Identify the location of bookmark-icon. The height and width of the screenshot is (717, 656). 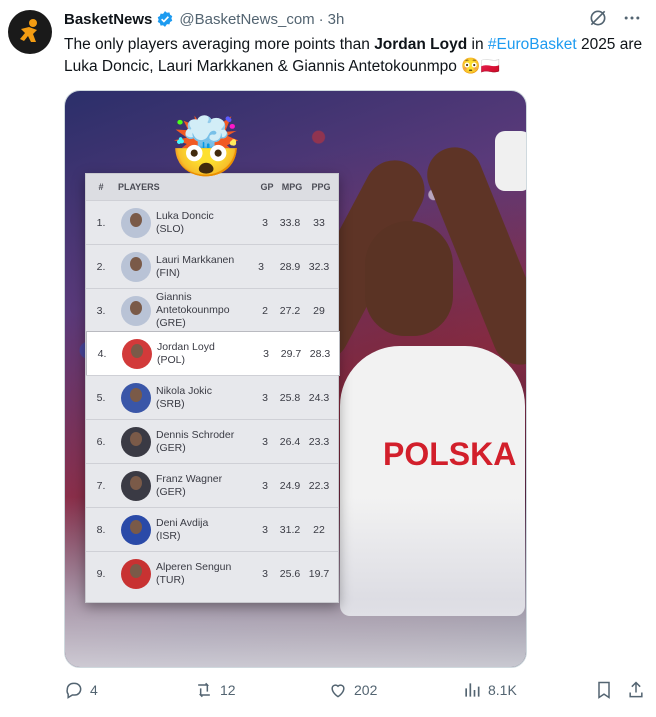
(604, 690).